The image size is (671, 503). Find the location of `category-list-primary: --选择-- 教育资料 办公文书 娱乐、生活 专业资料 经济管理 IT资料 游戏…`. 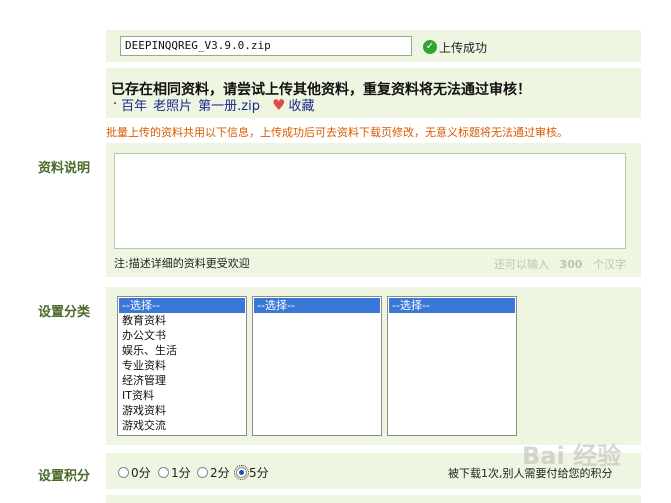

category-list-primary: --选择-- 教育资料 办公文书 娱乐、生活 专业资料 经济管理 IT资料 游戏… is located at coordinates (182, 366).